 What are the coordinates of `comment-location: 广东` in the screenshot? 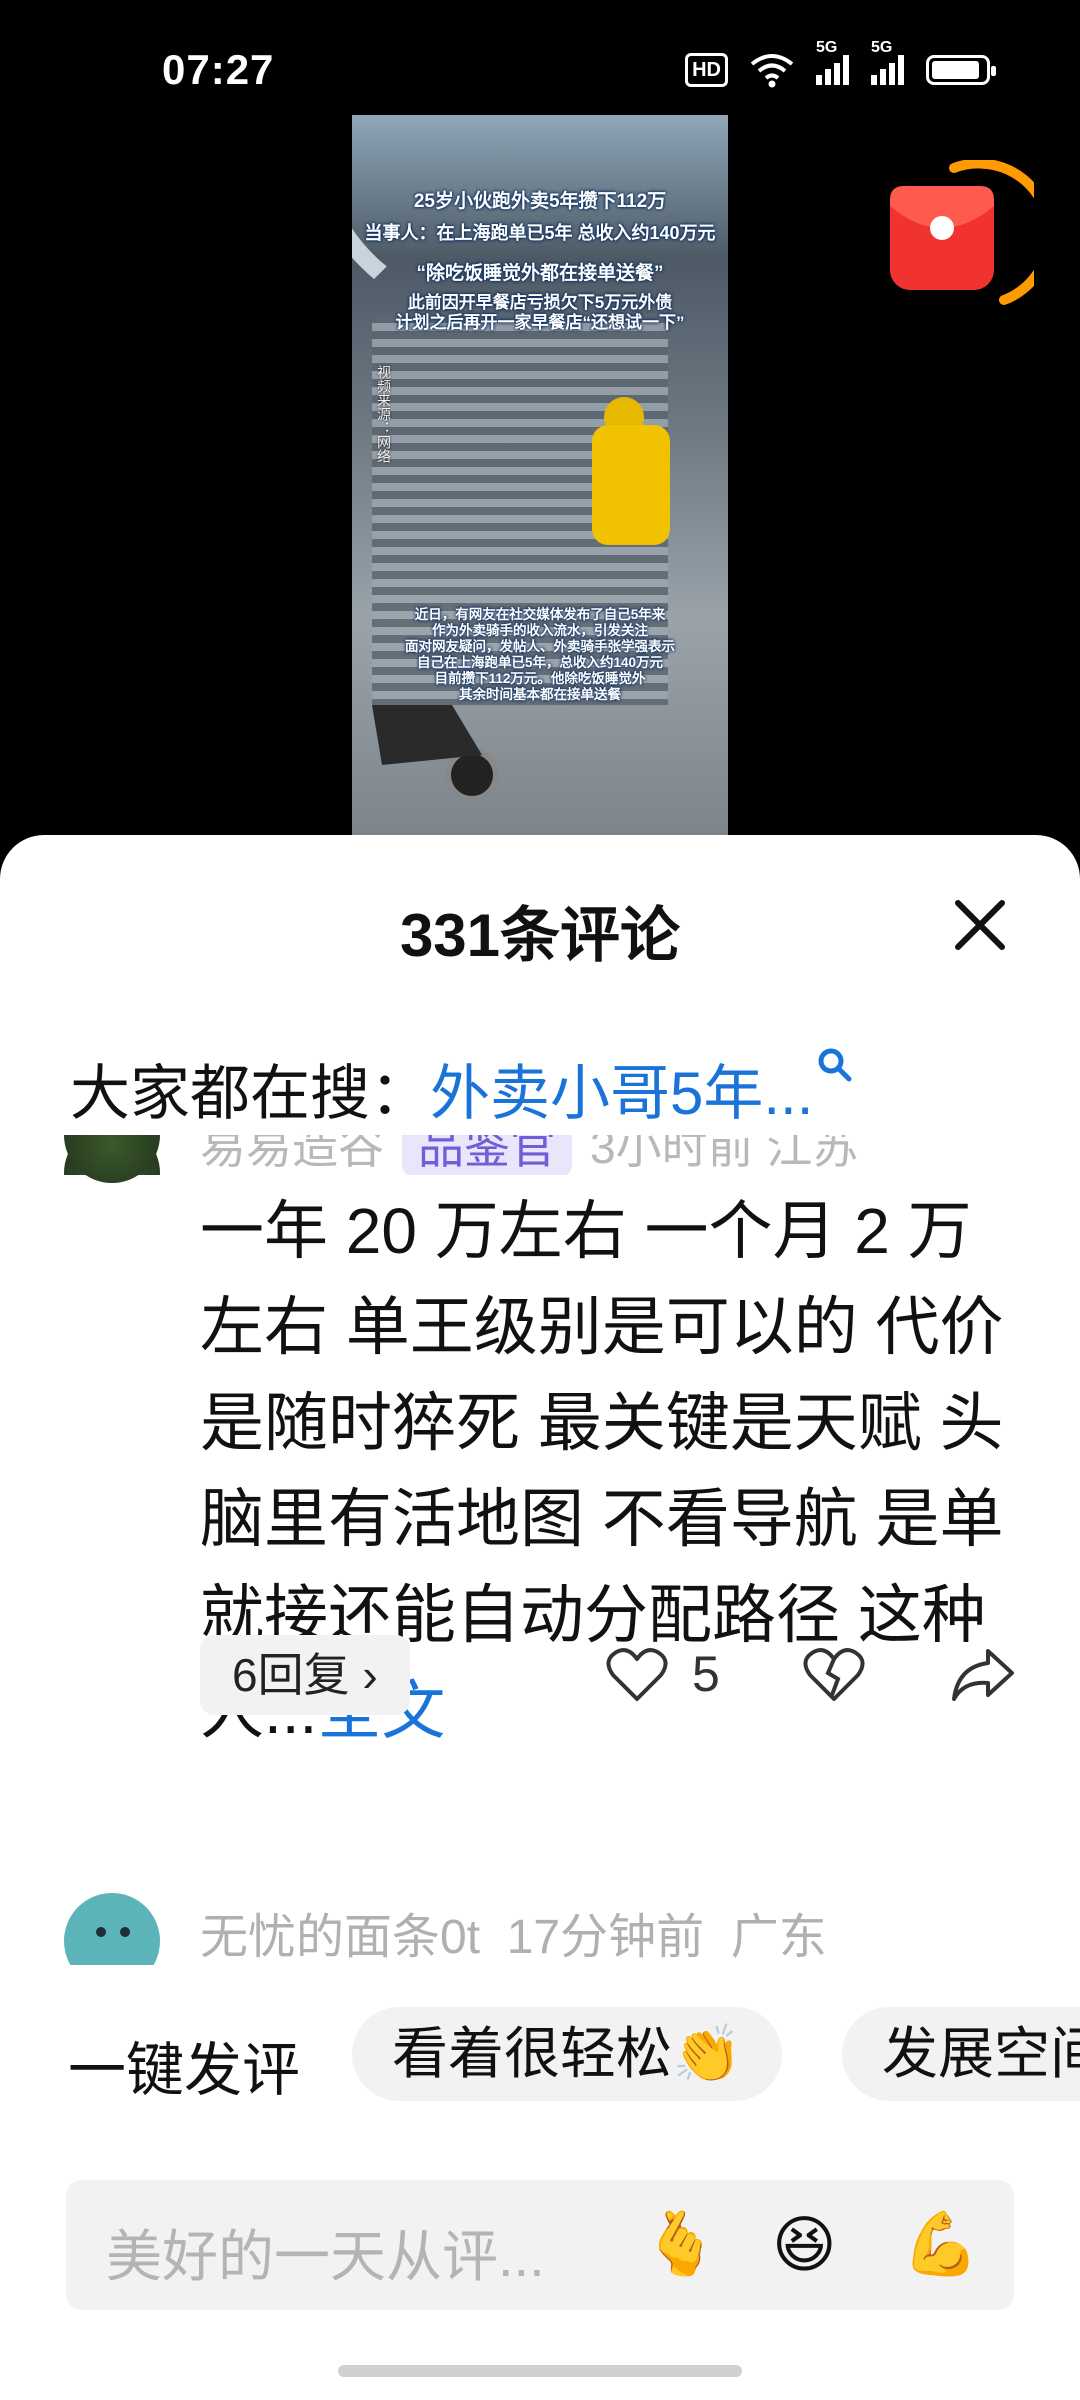 It's located at (778, 1937).